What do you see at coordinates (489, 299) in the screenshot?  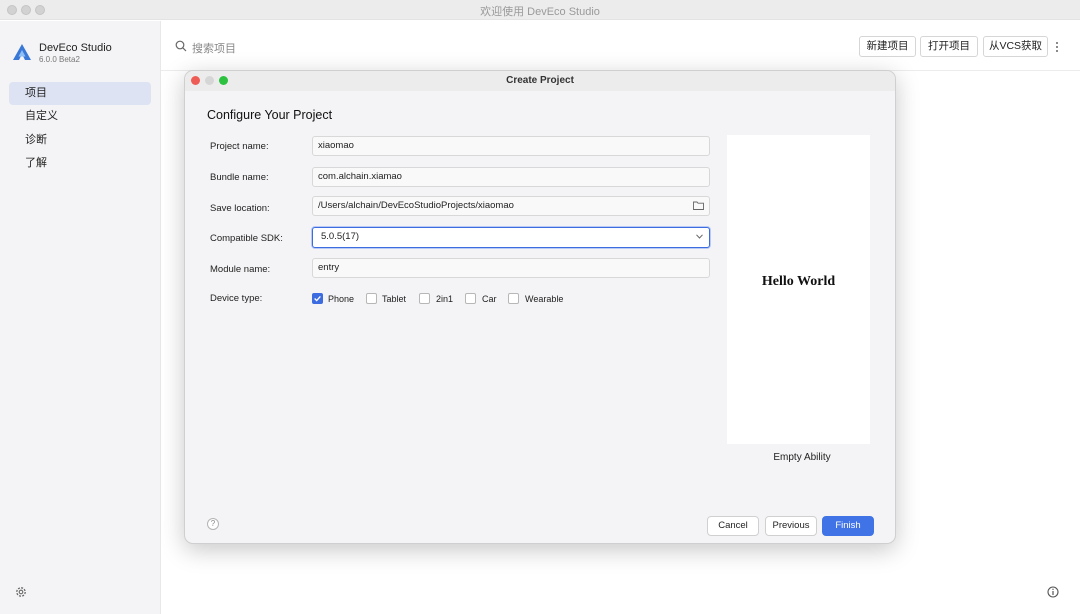 I see `device-car-label: Car` at bounding box center [489, 299].